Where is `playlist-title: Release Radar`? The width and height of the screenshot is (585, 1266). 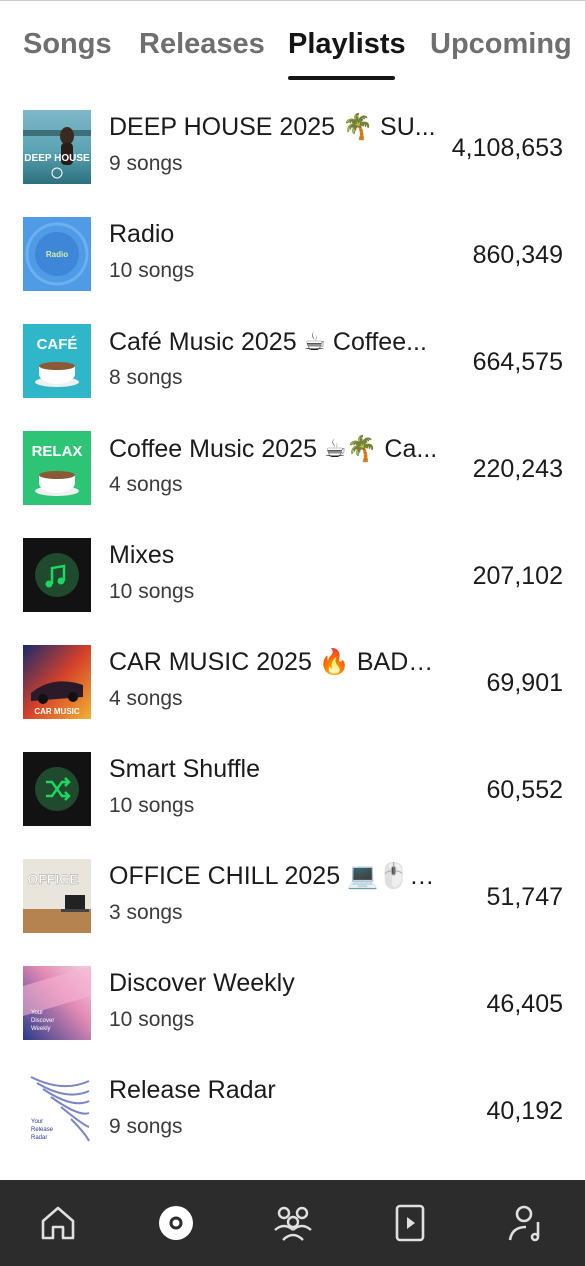 playlist-title: Release Radar is located at coordinates (192, 1090).